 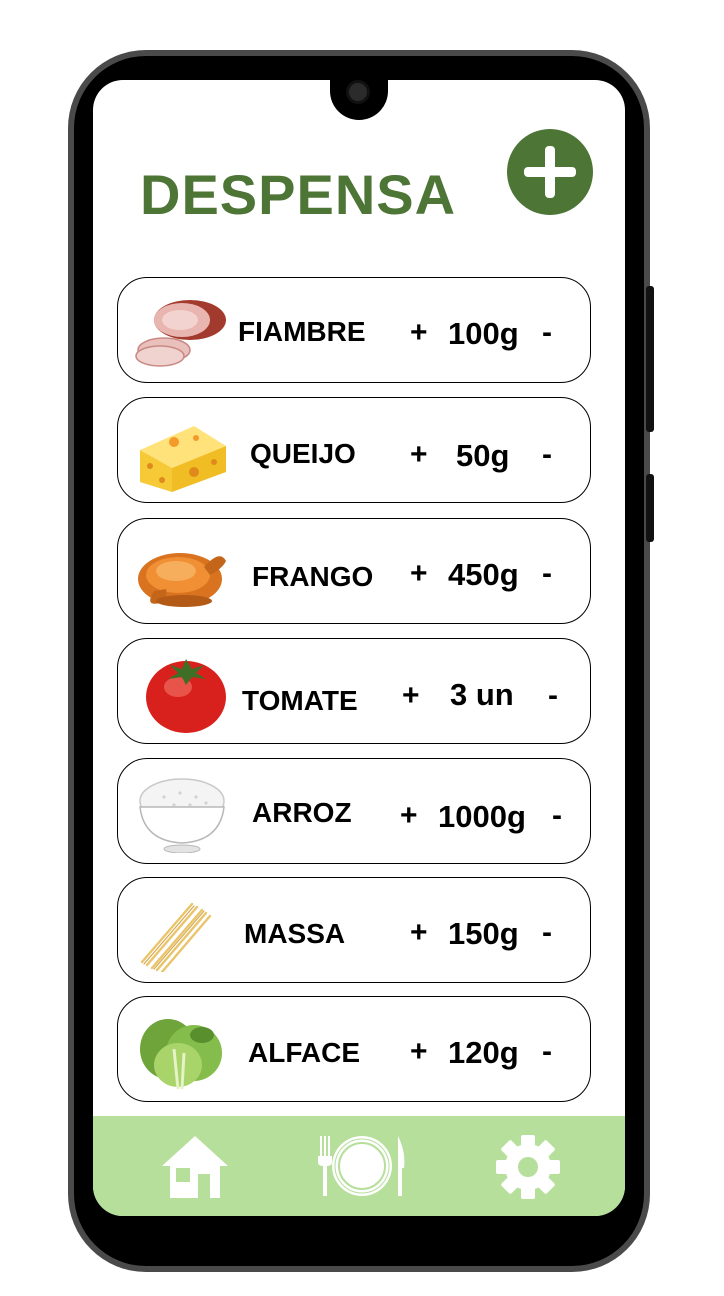 I want to click on item-quantity: 450g, so click(x=483, y=574).